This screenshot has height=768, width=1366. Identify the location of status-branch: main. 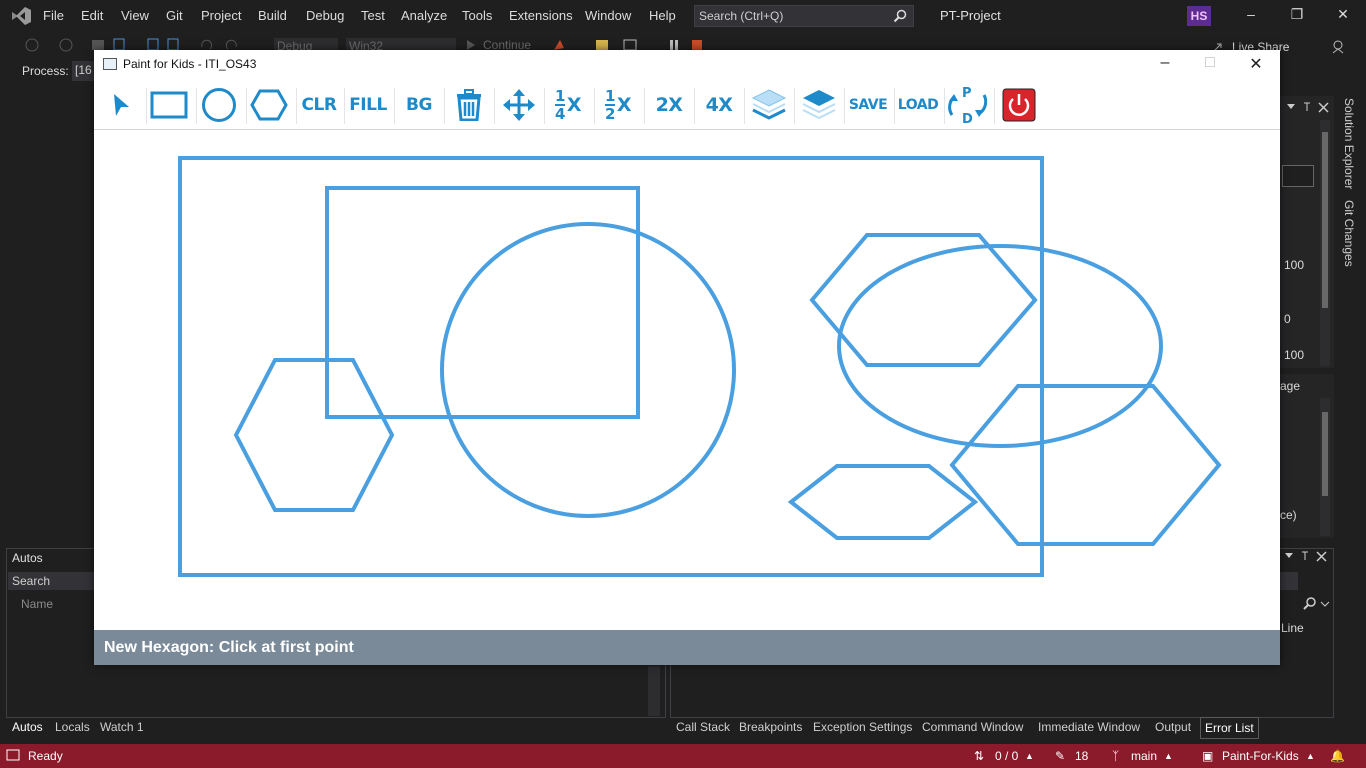
(1144, 756).